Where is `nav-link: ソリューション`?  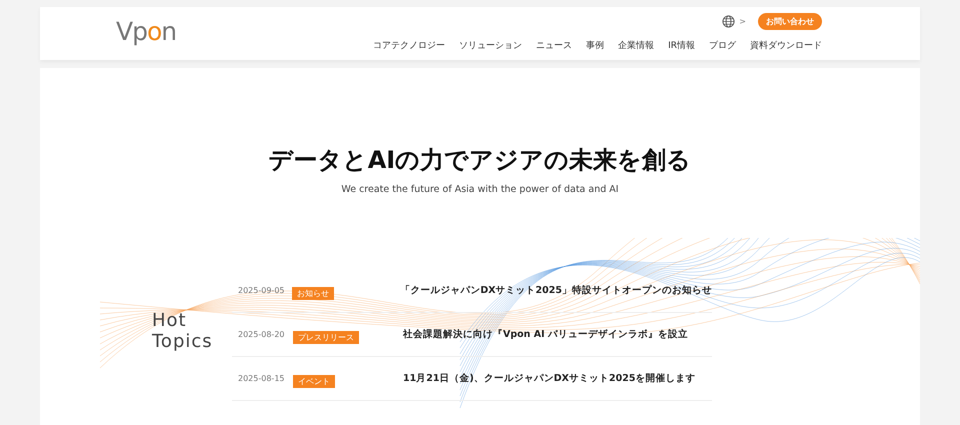 nav-link: ソリューション is located at coordinates (490, 45).